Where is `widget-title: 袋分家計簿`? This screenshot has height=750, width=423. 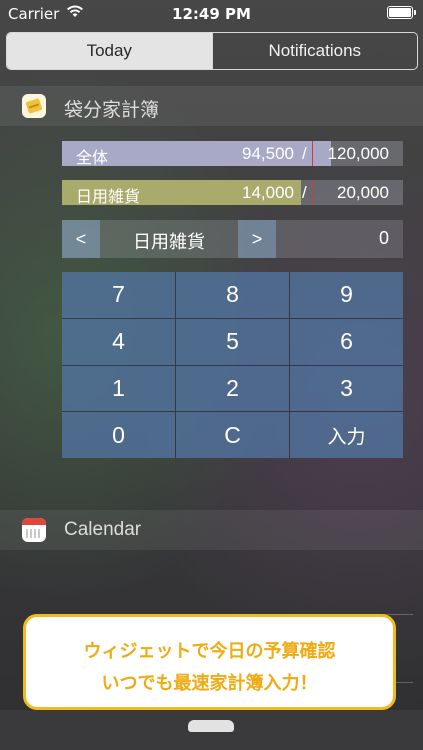 widget-title: 袋分家計簿 is located at coordinates (112, 110).